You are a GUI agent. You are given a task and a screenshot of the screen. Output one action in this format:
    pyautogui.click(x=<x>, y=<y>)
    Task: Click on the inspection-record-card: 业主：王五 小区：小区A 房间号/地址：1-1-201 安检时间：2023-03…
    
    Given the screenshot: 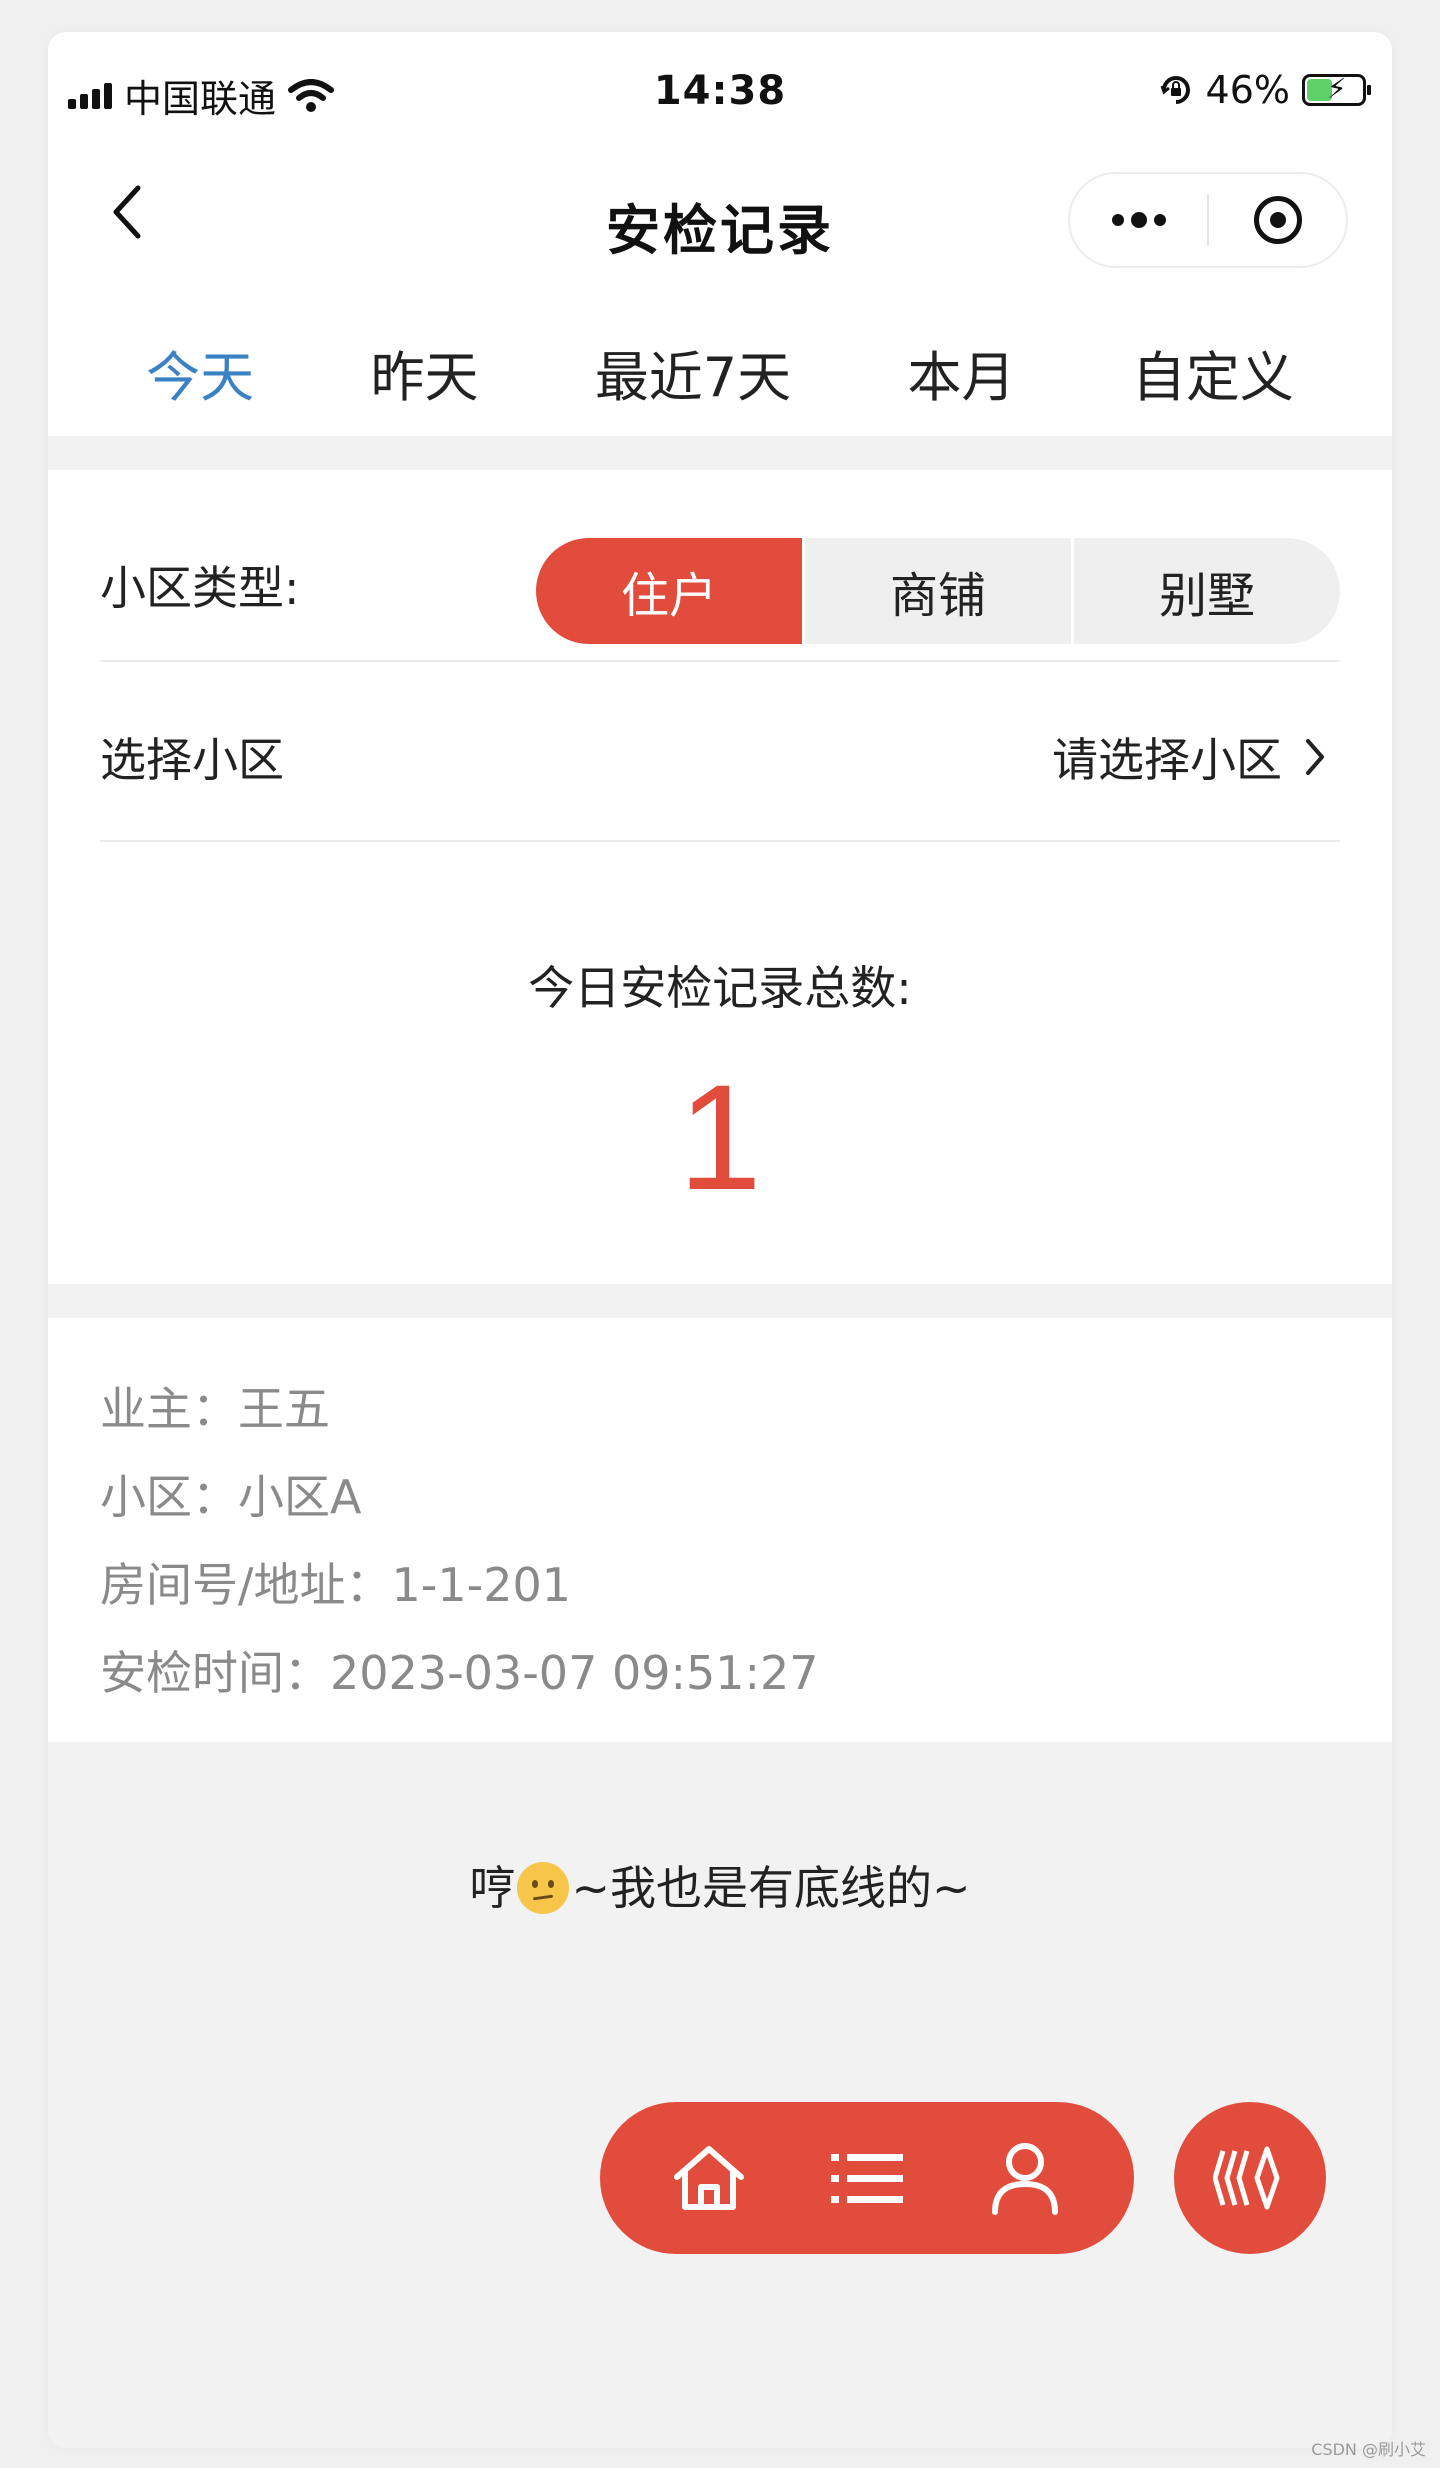 What is the action you would take?
    pyautogui.click(x=720, y=1538)
    